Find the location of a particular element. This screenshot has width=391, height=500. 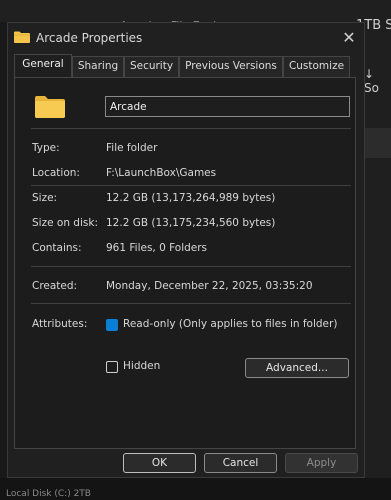

folder-name-input is located at coordinates (227, 106).